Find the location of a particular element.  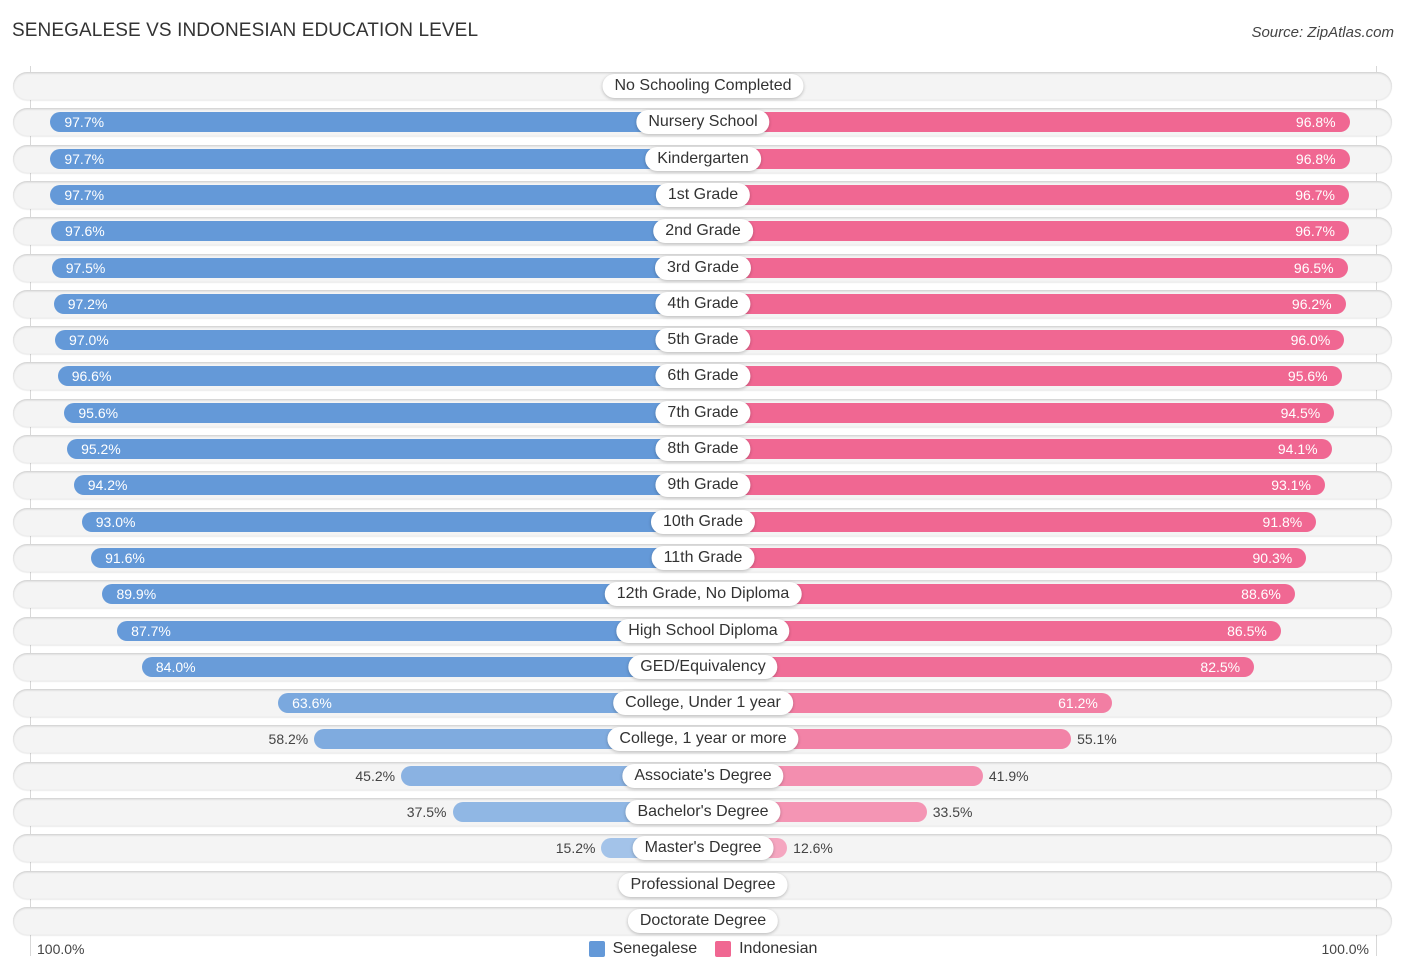

category-label-10th-grade: 10th Grade is located at coordinates (703, 521).